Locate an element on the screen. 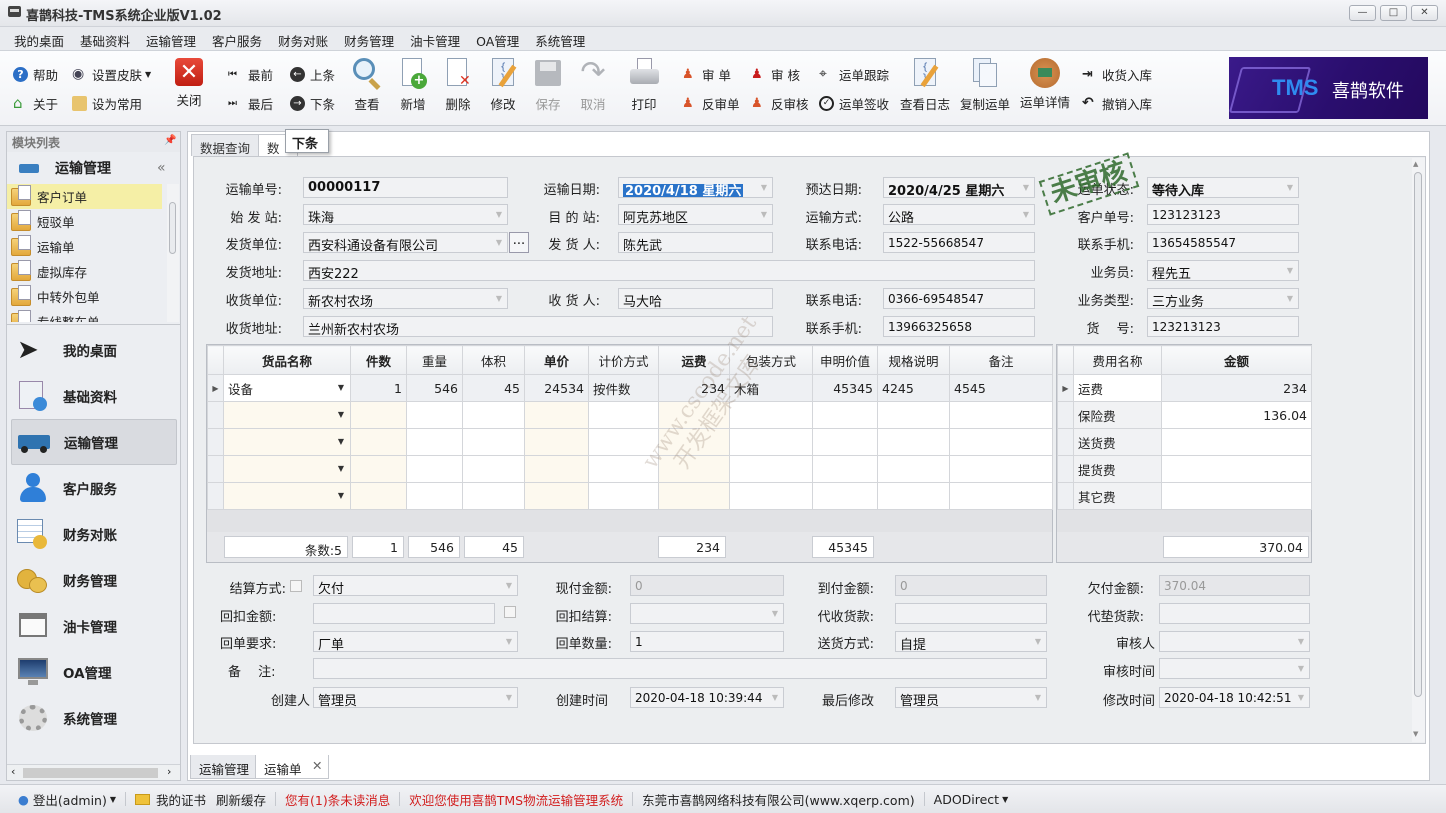 The width and height of the screenshot is (1446, 813). consignee-phone-field: 0366-69548547 is located at coordinates (959, 298).